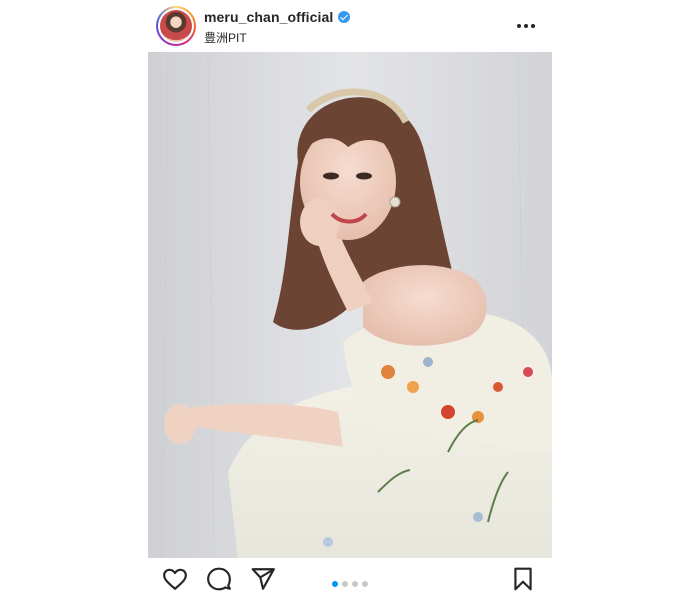 This screenshot has height=600, width=700. Describe the element at coordinates (526, 26) in the screenshot. I see `more-options-icon` at that location.